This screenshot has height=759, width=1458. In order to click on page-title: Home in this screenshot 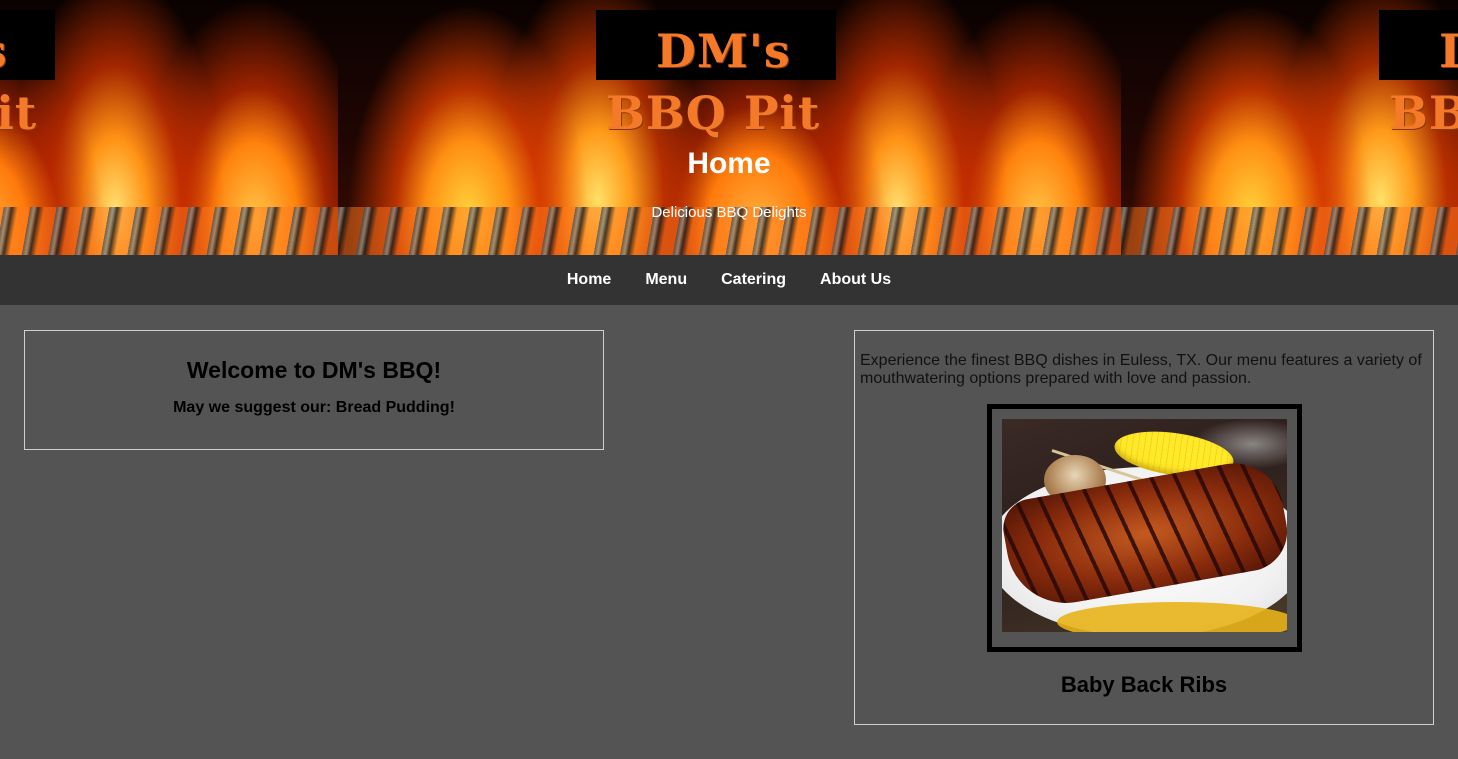, I will do `click(729, 163)`.